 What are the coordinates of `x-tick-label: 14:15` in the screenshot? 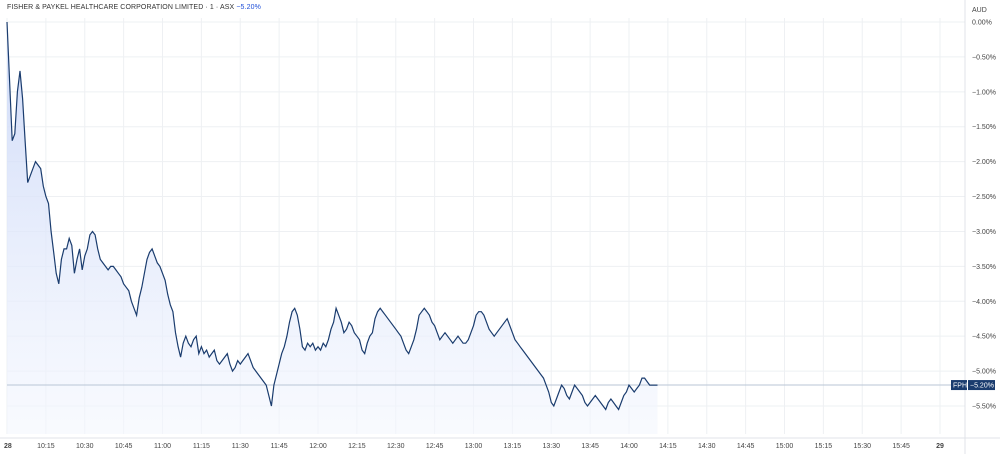 It's located at (668, 446).